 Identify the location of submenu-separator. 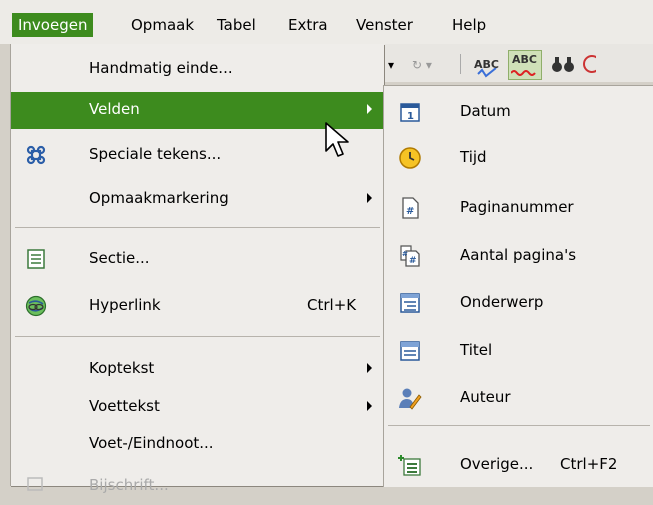
(519, 425).